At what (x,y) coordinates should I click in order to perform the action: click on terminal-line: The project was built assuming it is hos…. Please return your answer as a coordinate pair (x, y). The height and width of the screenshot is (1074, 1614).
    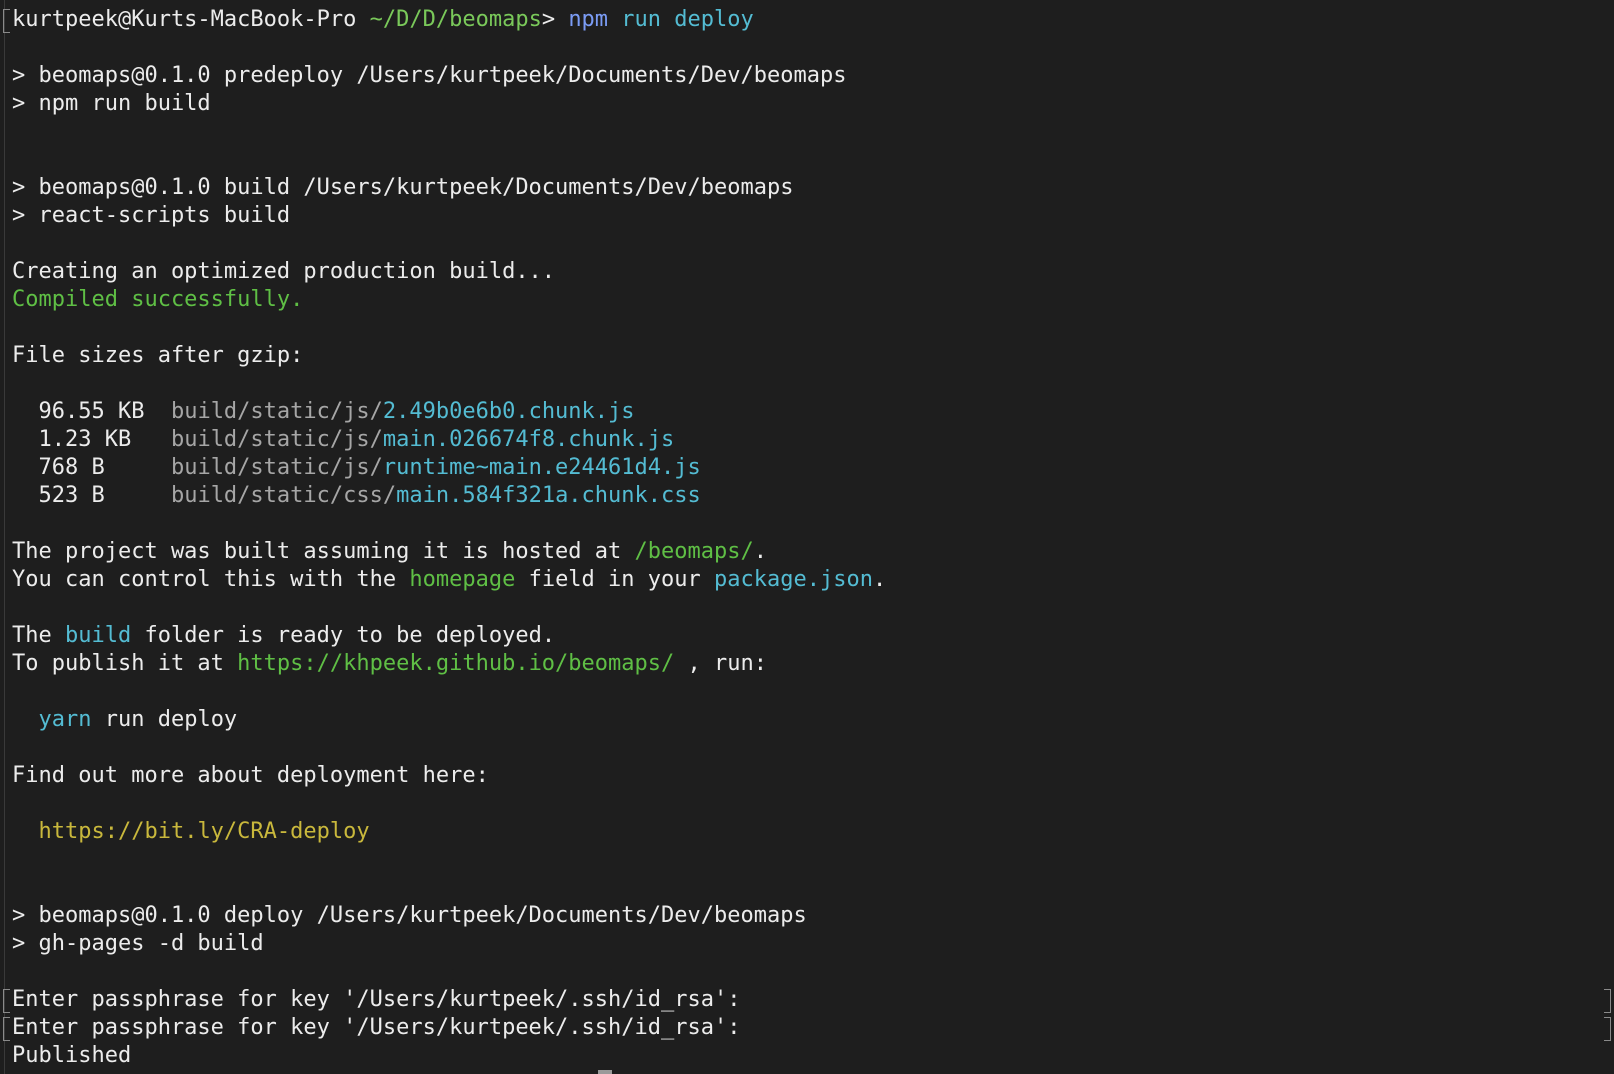
    Looking at the image, I should click on (803, 552).